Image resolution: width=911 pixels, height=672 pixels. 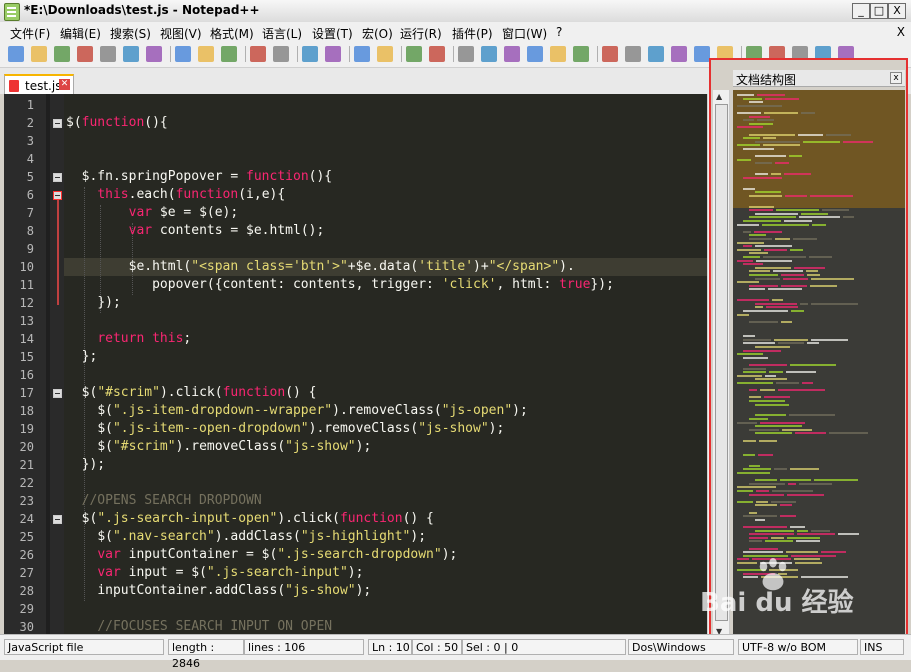 I want to click on tab-test-js: test.js ✕, so click(x=39, y=85).